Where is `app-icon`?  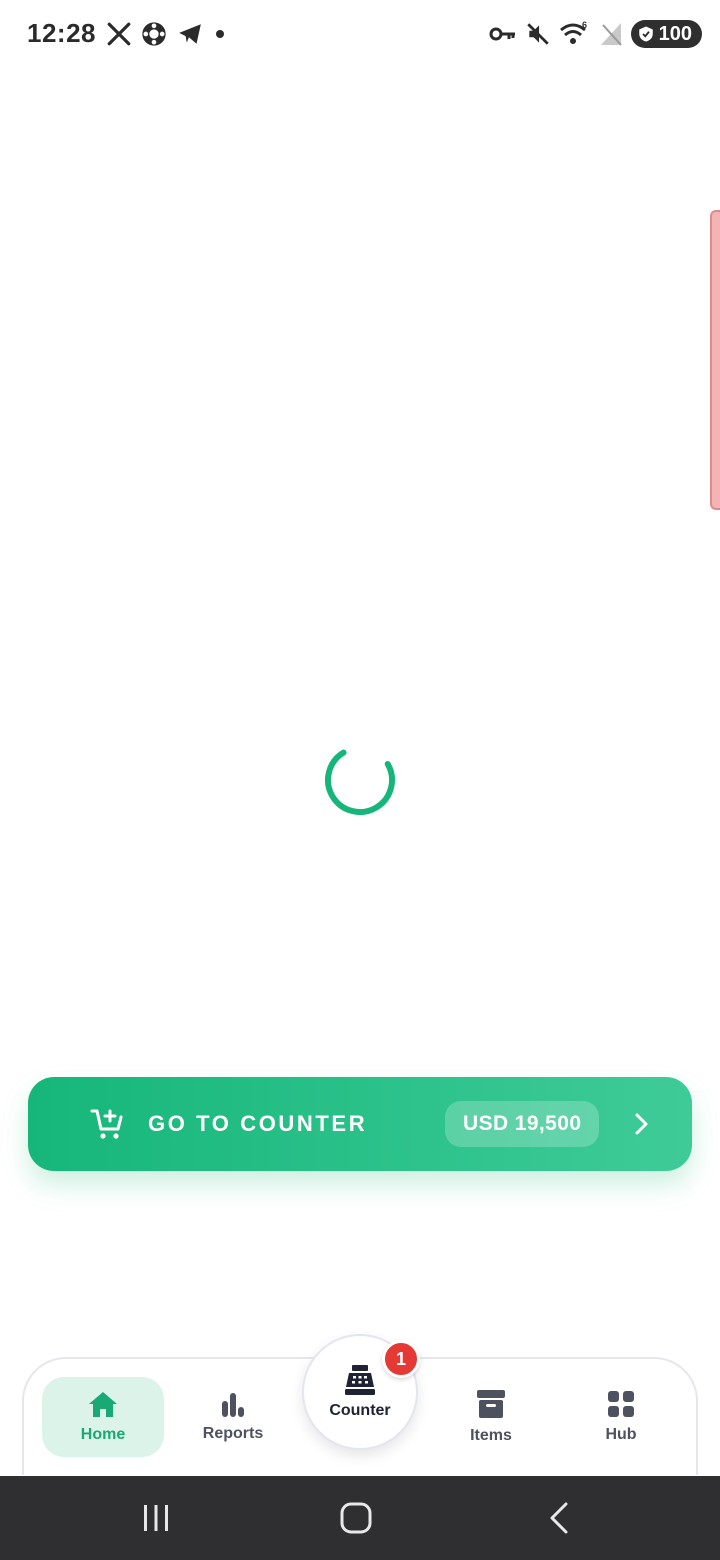
app-icon is located at coordinates (154, 34).